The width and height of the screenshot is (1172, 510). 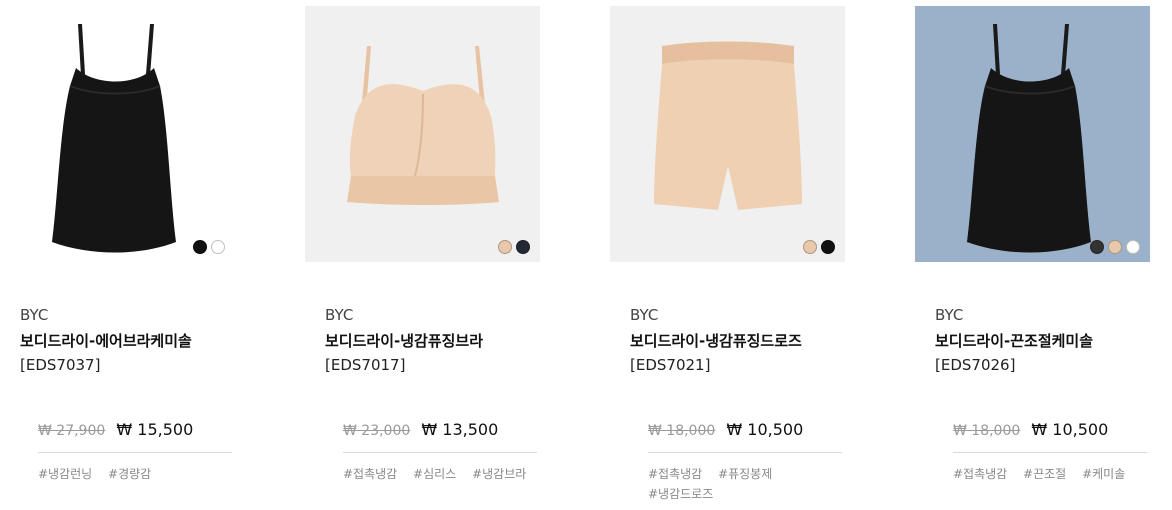 I want to click on shorts-image, so click(x=728, y=125).